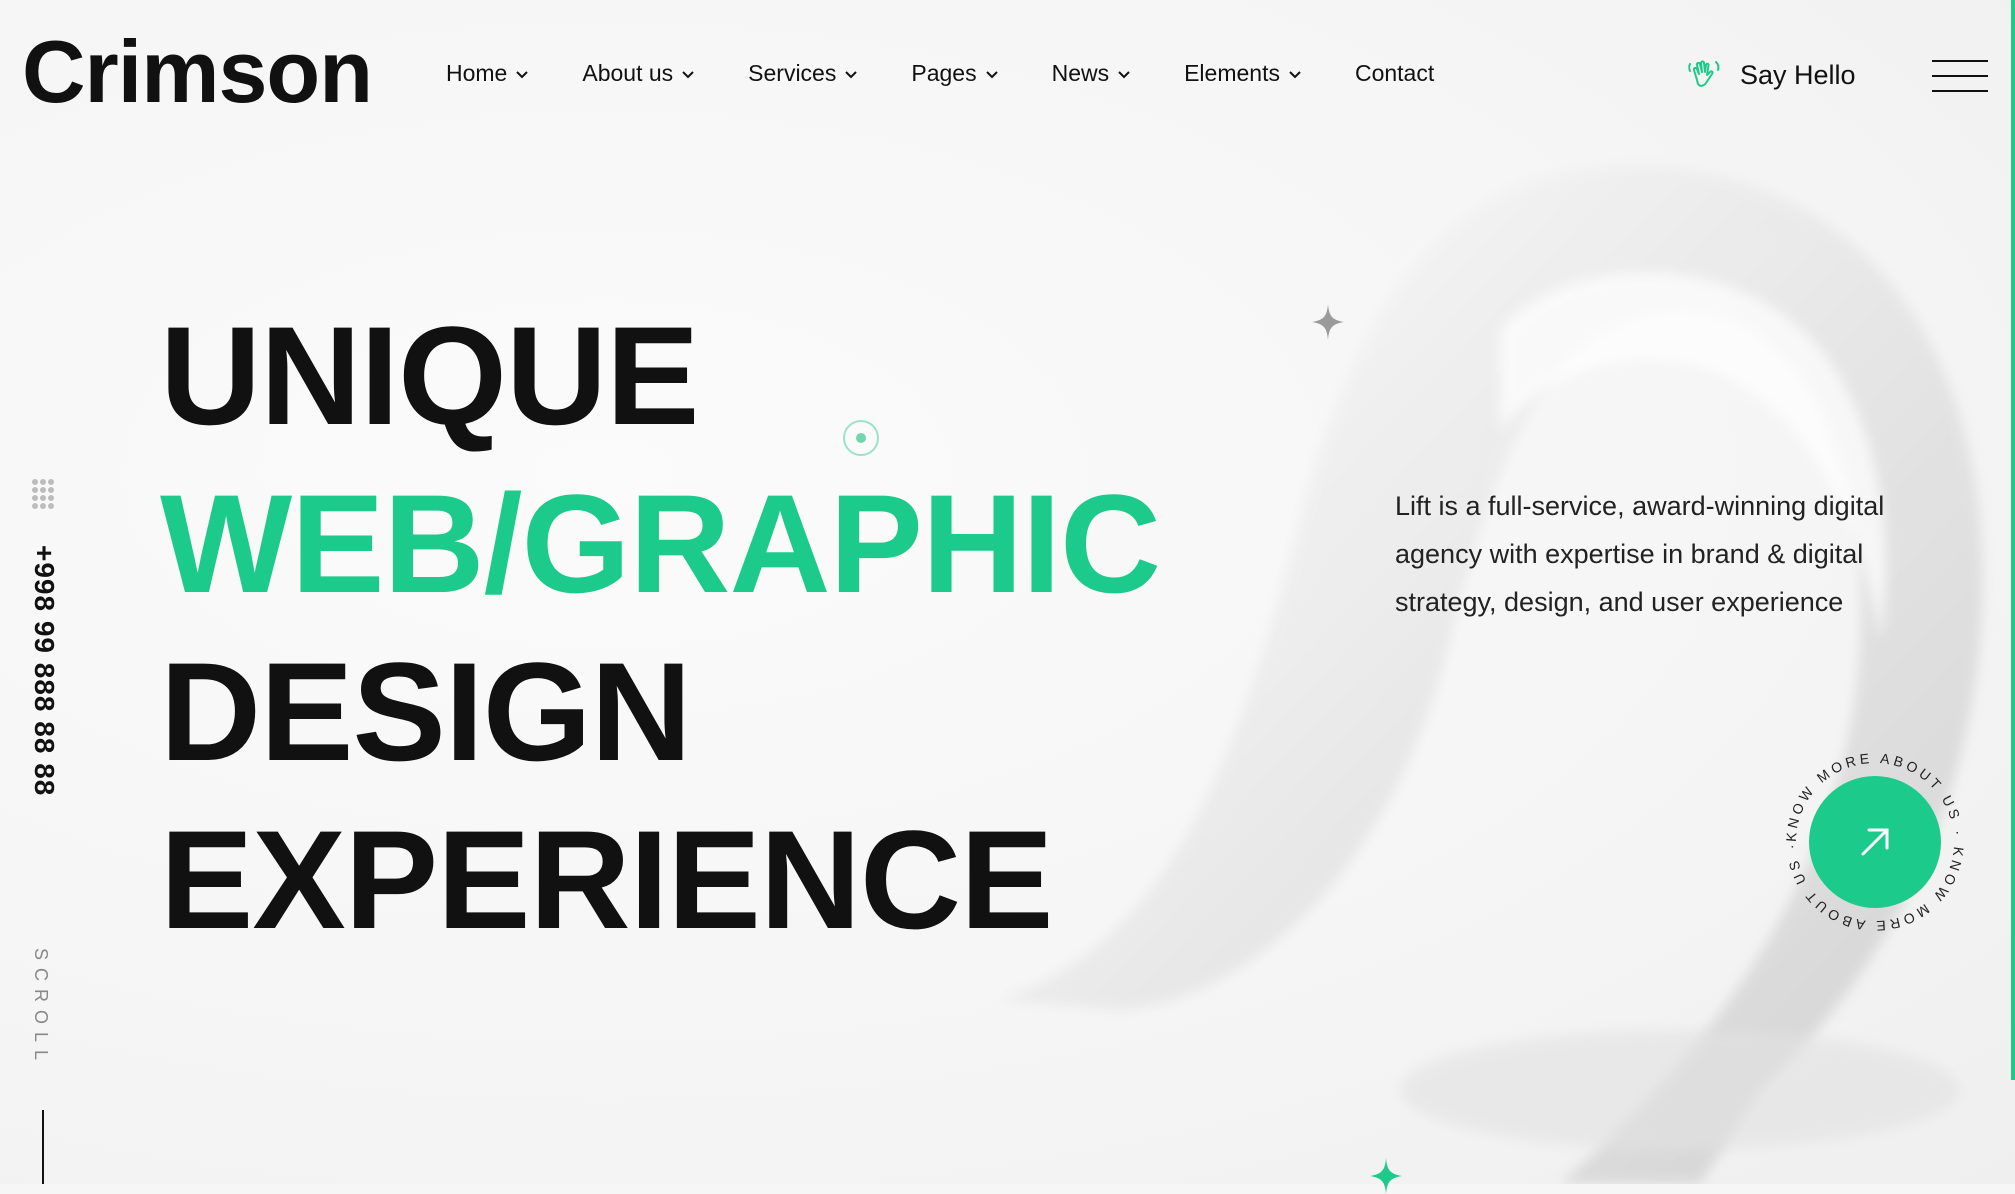 Image resolution: width=2015 pixels, height=1194 pixels. Describe the element at coordinates (1232, 73) in the screenshot. I see `nav-item-label: Elements` at that location.